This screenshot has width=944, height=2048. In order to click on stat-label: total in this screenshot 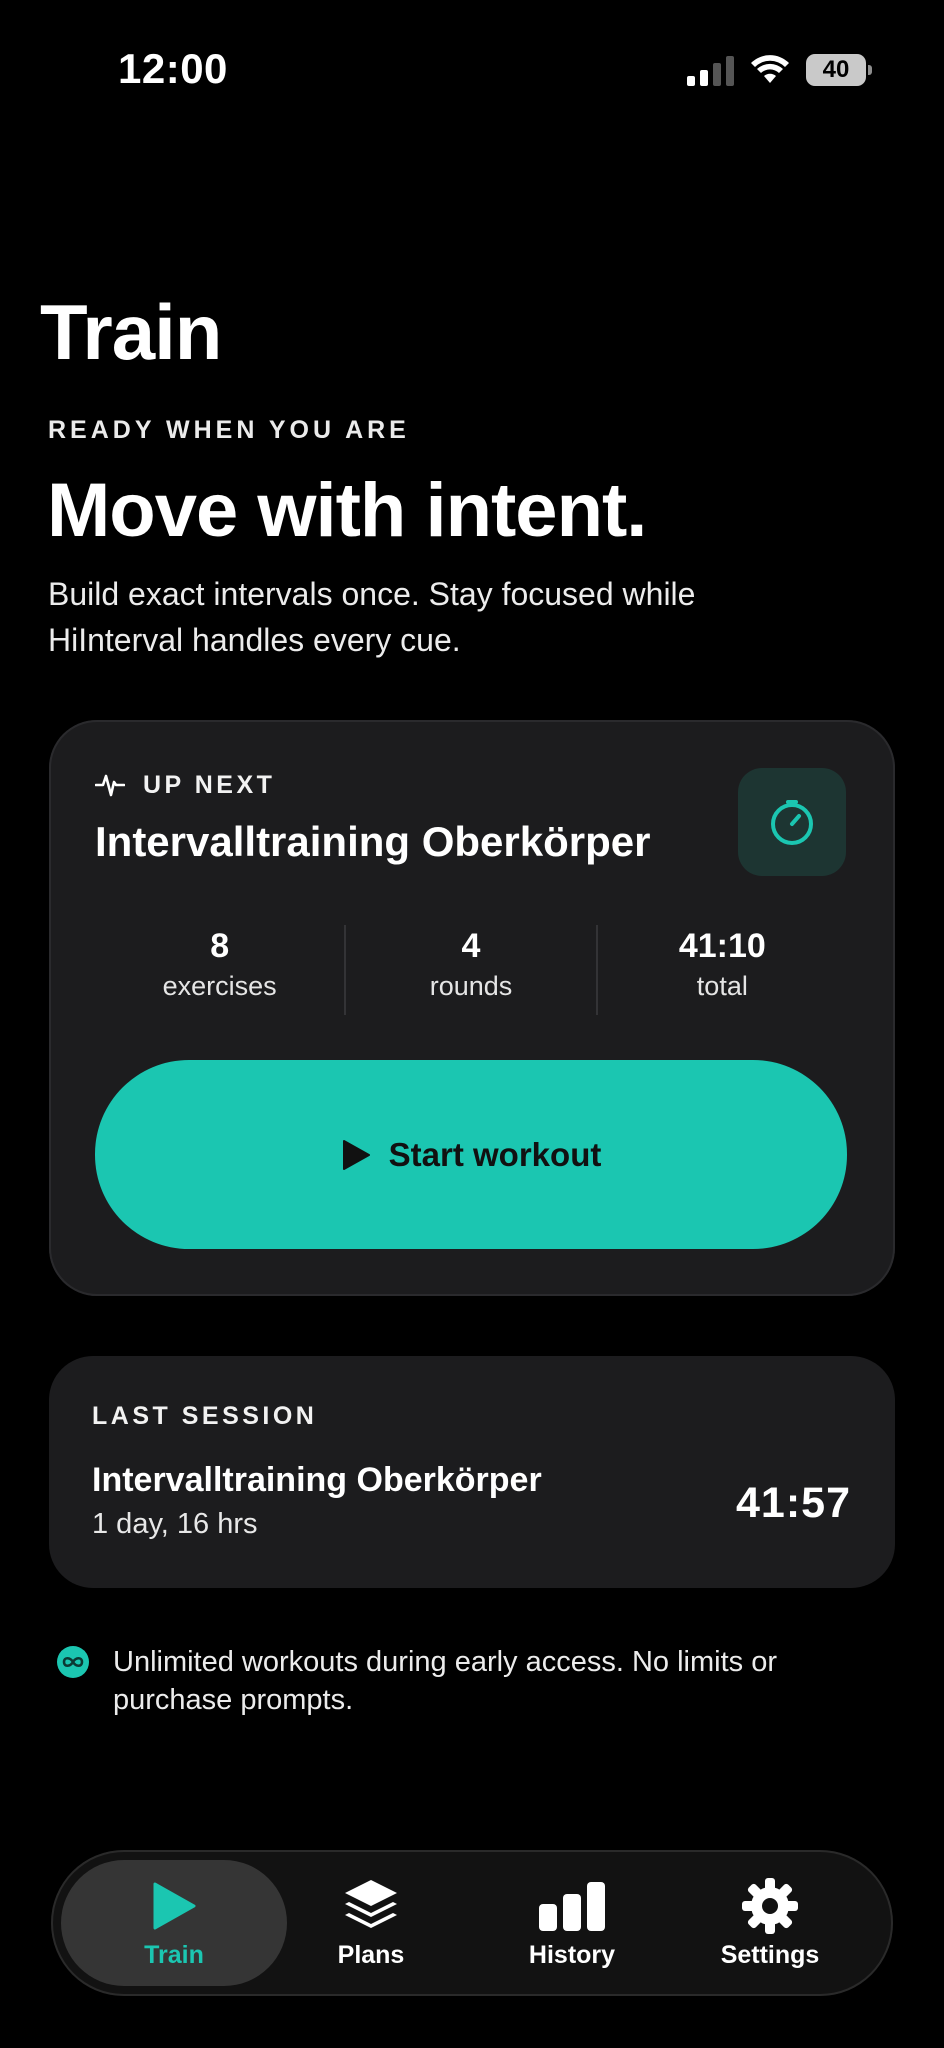, I will do `click(722, 986)`.